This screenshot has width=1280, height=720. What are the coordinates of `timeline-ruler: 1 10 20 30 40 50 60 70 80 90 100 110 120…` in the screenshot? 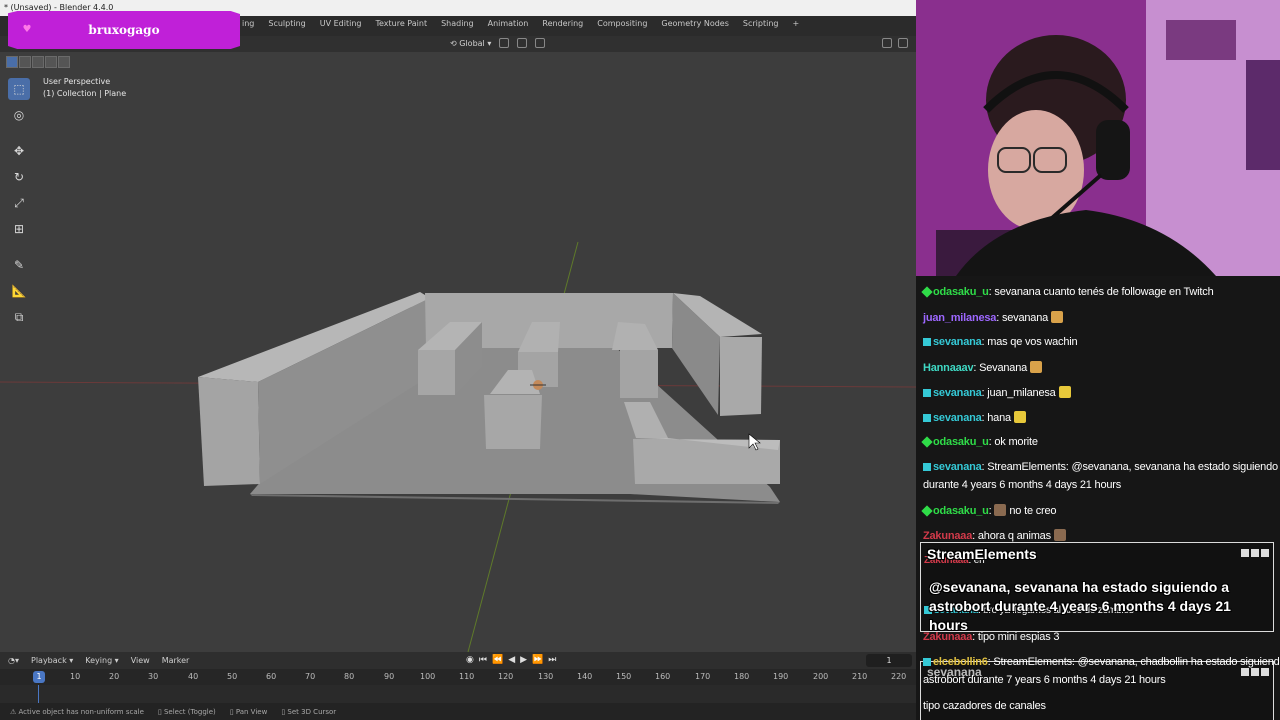 It's located at (458, 677).